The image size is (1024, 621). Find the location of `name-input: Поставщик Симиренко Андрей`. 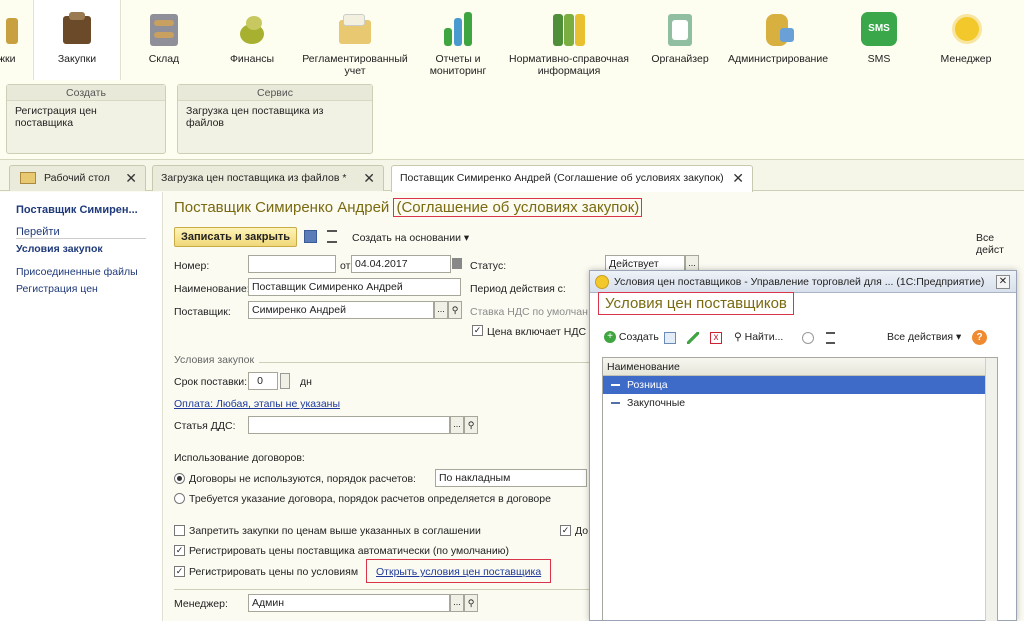

name-input: Поставщик Симиренко Андрей is located at coordinates (354, 287).